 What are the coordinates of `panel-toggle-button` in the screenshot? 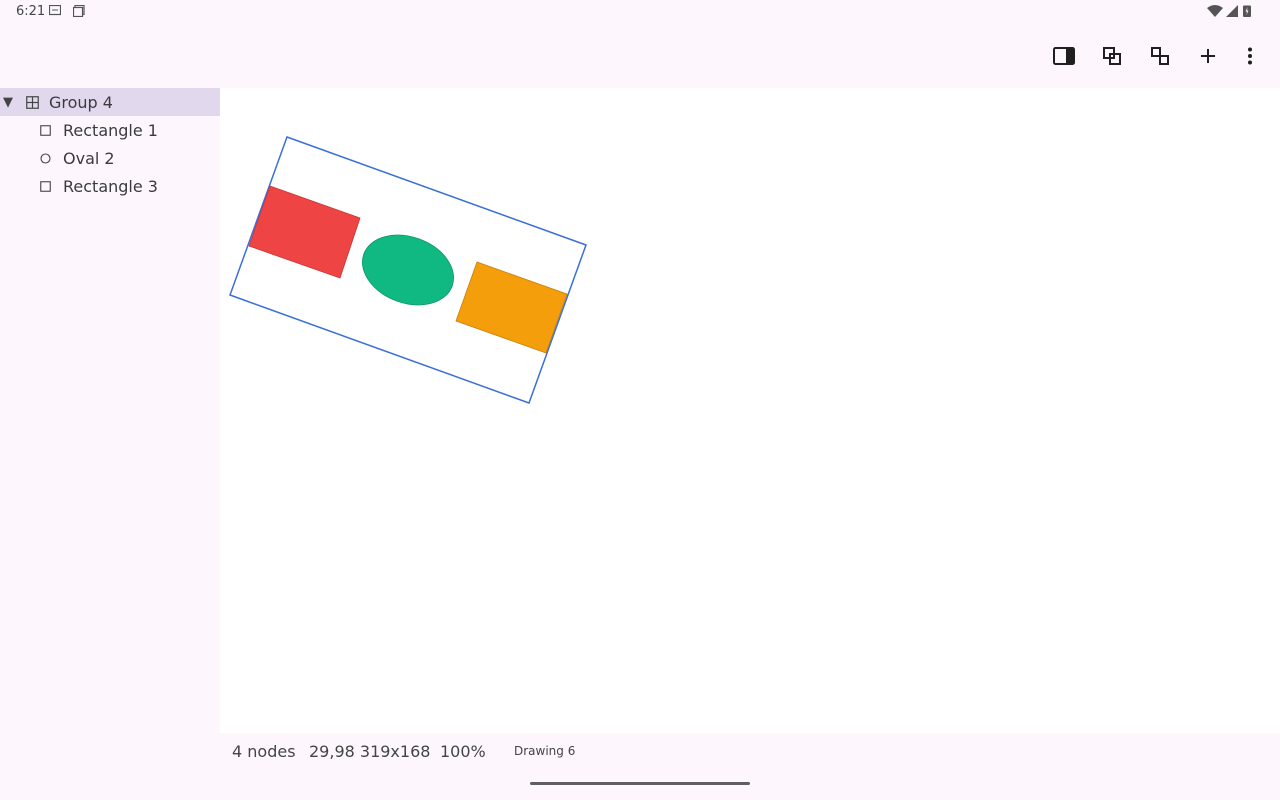 It's located at (1064, 56).